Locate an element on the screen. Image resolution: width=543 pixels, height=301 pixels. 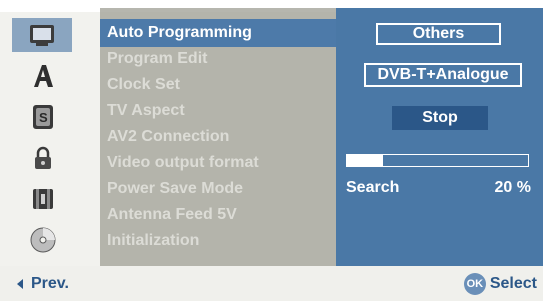
menu-item-auto-programming: Auto Programming is located at coordinates (179, 33).